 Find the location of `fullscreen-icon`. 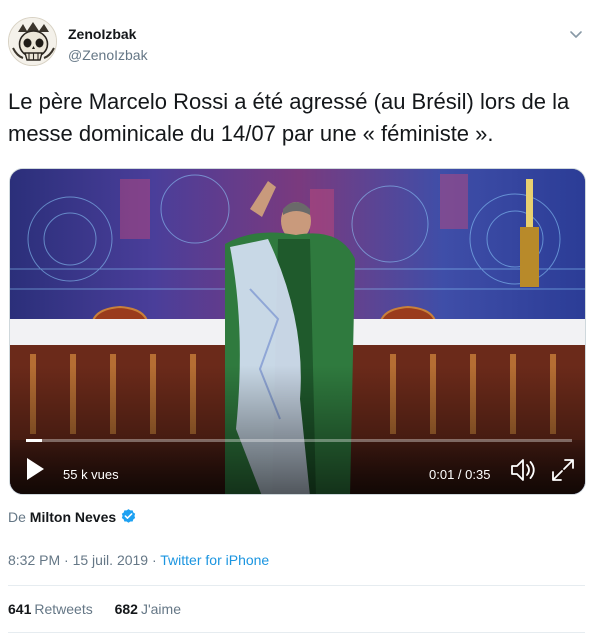

fullscreen-icon is located at coordinates (563, 470).